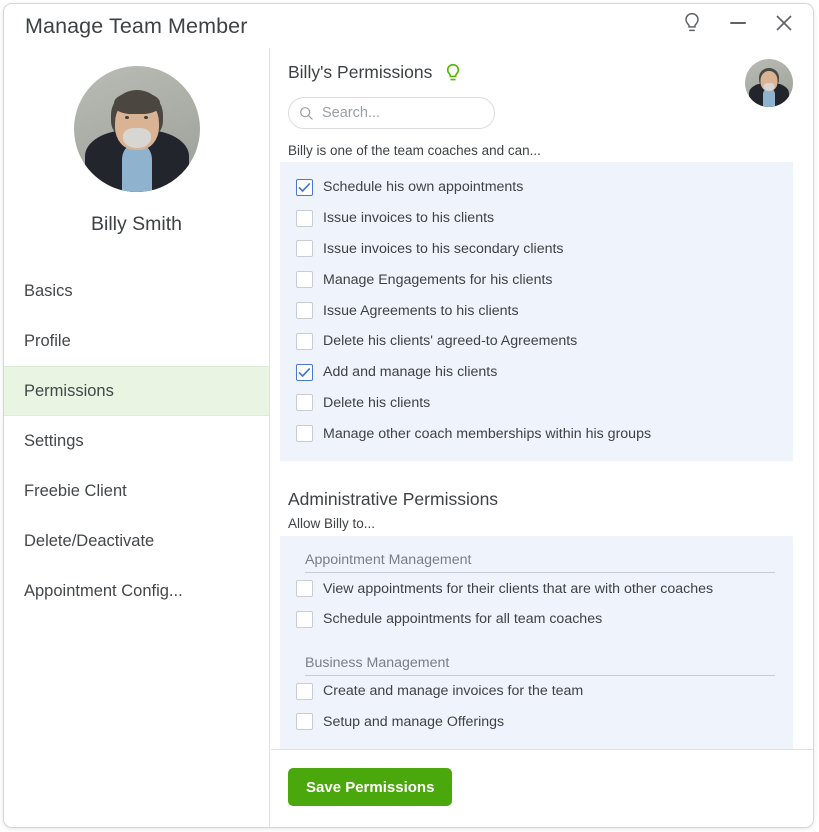 The height and width of the screenshot is (832, 819). What do you see at coordinates (408, 26) in the screenshot?
I see `window-titlebar: Manage Team Member` at bounding box center [408, 26].